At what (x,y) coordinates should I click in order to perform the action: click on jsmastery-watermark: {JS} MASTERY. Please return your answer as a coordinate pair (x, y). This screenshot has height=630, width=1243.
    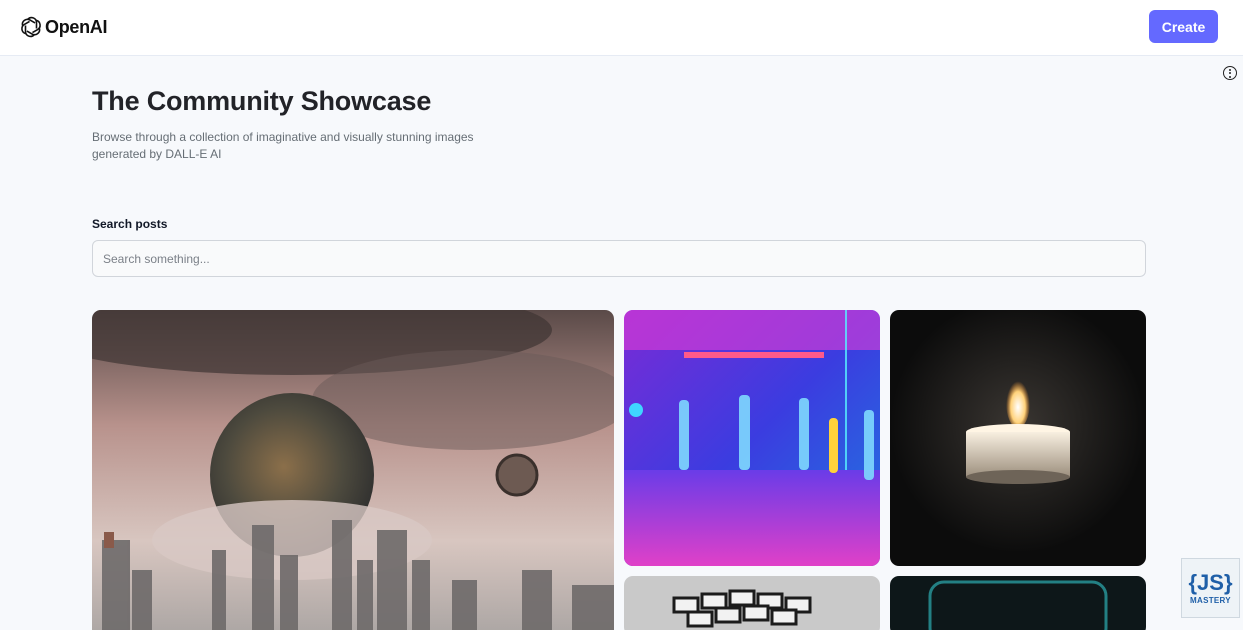
    Looking at the image, I should click on (1210, 588).